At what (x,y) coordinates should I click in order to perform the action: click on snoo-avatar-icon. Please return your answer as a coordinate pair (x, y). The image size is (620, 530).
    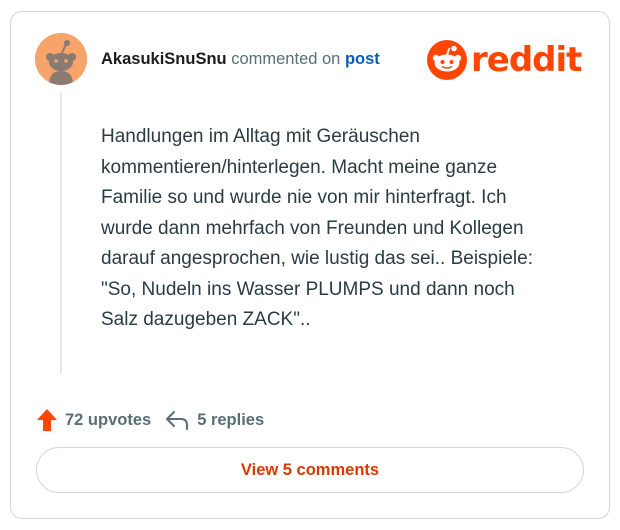
    Looking at the image, I should click on (61, 59).